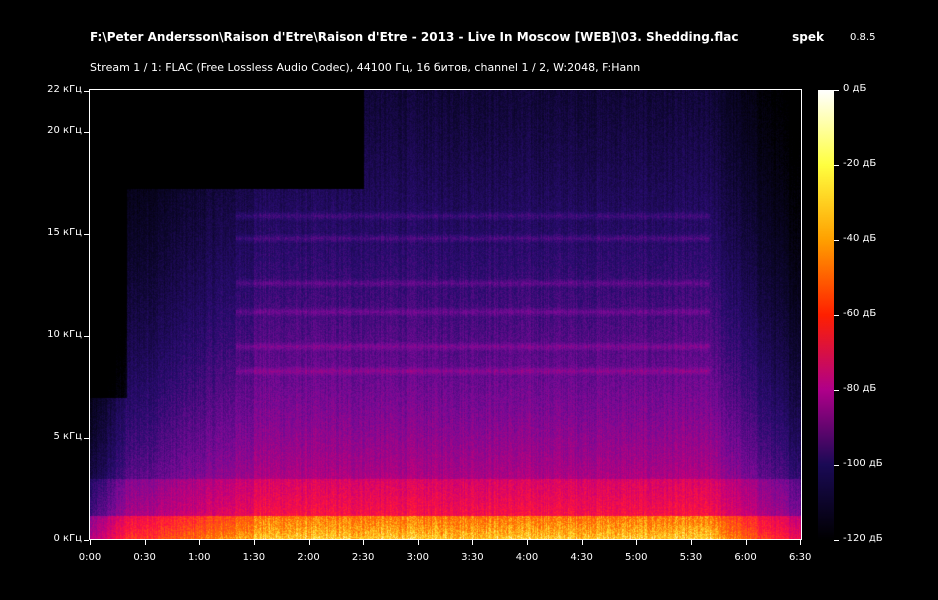 Image resolution: width=938 pixels, height=600 pixels. I want to click on frequency-tick-label: 20 кГц, so click(64, 130).